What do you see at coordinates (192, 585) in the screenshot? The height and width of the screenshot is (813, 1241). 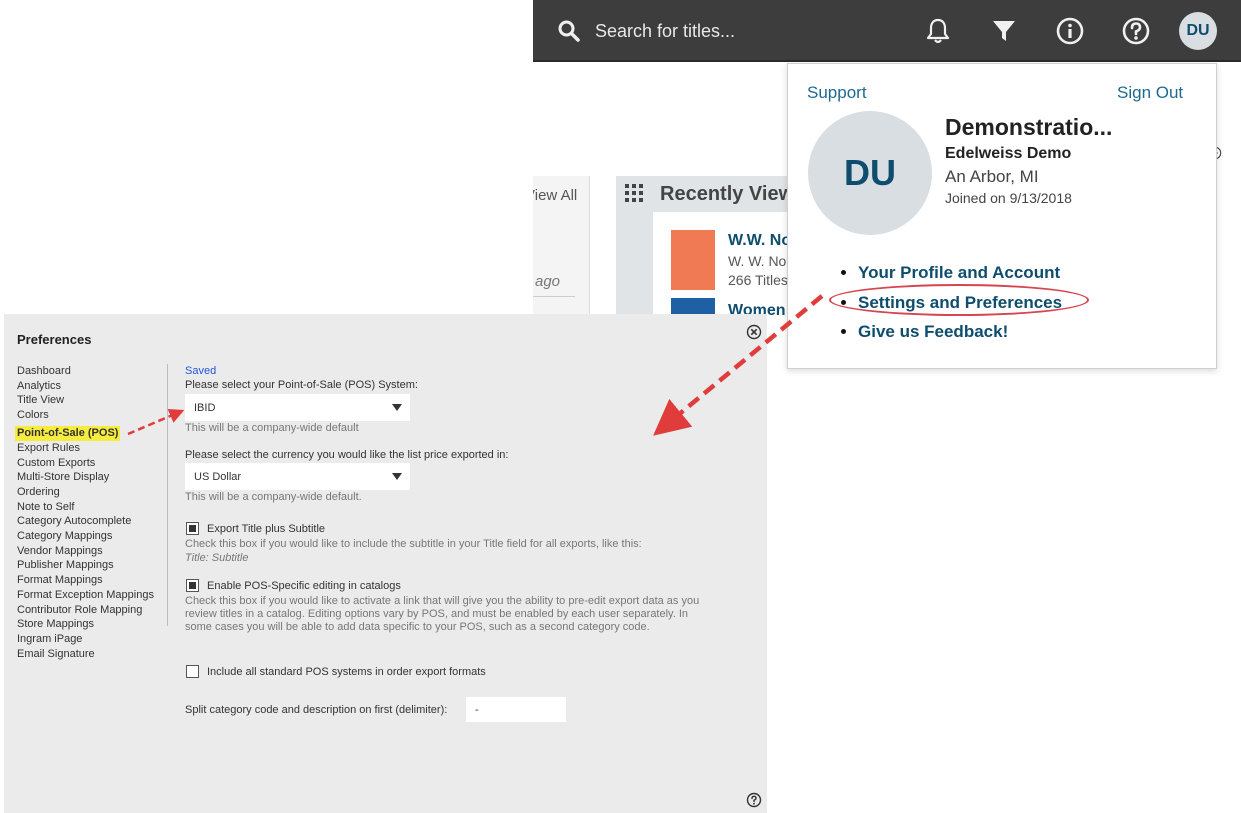 I see `pos-editing-checkbox` at bounding box center [192, 585].